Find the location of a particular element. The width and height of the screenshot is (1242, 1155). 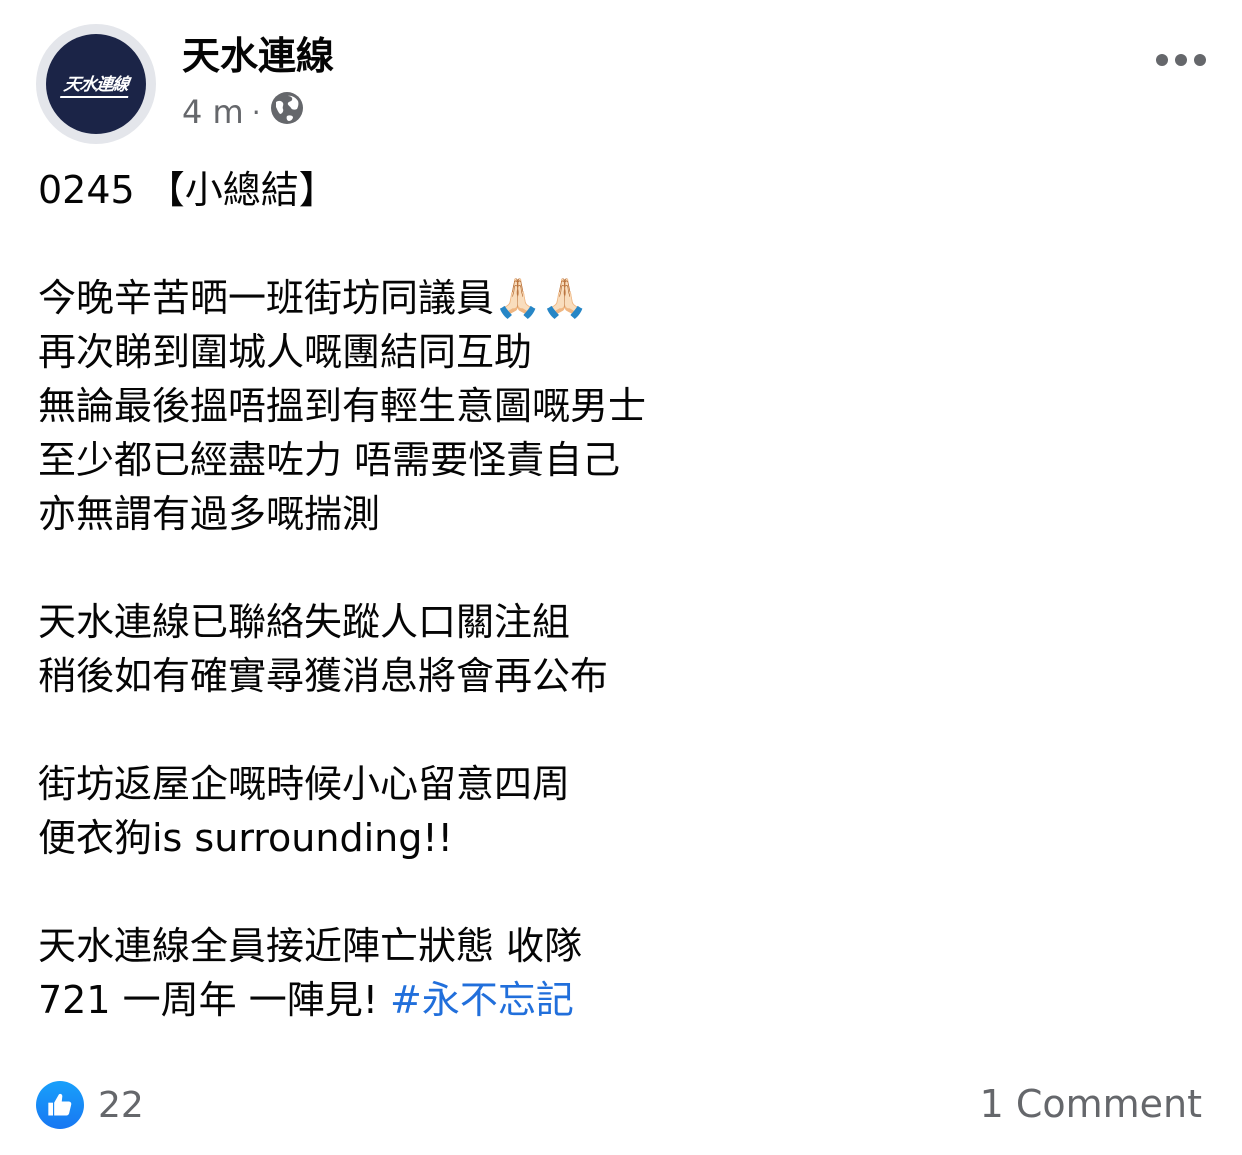

post-line: 再次睇到圍城人嘅團結同互助 is located at coordinates (285, 352).